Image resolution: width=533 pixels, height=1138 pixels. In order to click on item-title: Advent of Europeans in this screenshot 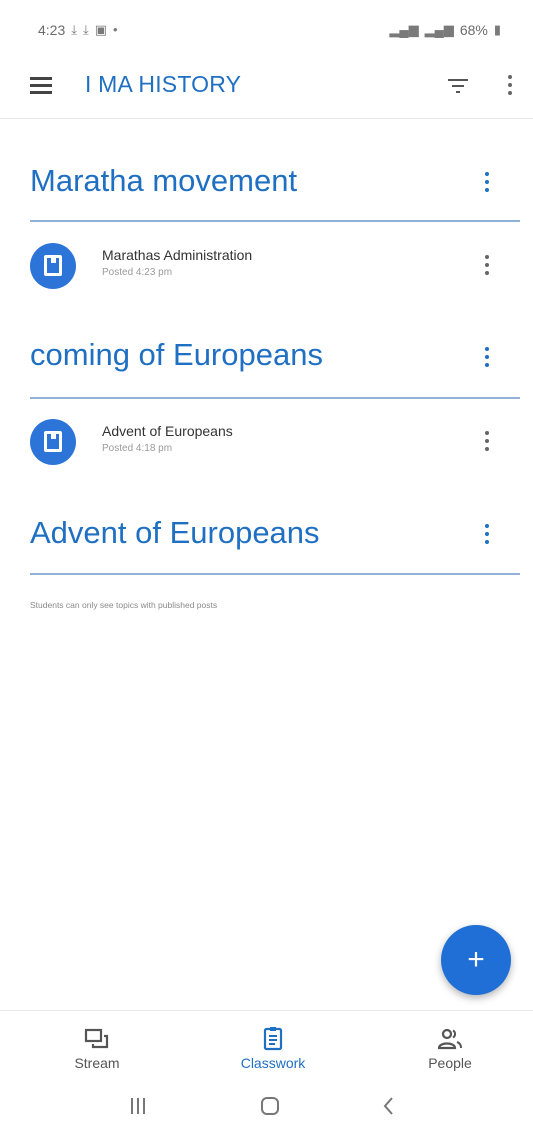, I will do `click(167, 431)`.